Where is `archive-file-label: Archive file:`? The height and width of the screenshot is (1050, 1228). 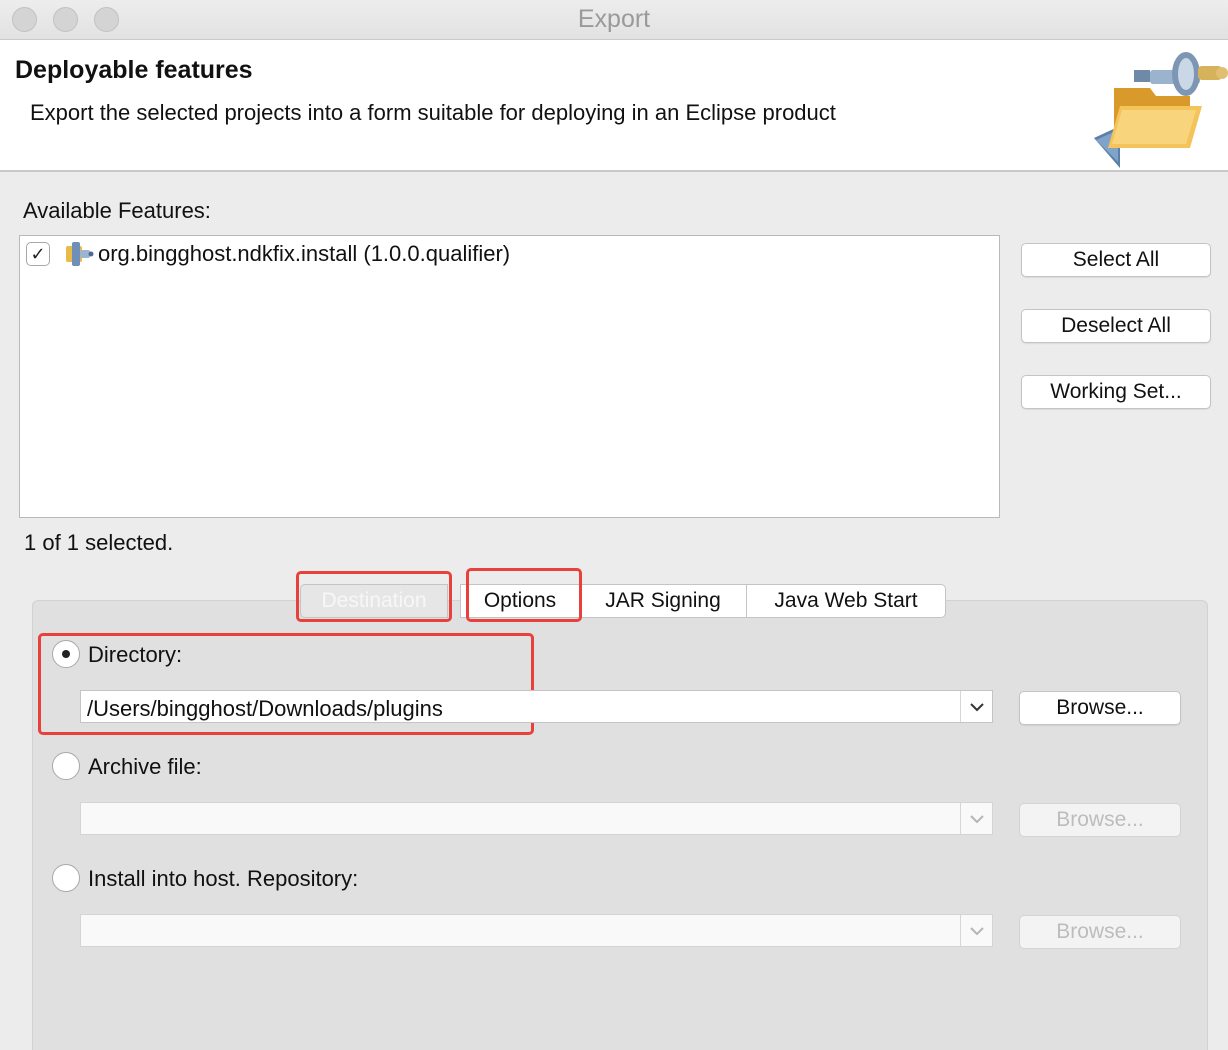
archive-file-label: Archive file: is located at coordinates (145, 766).